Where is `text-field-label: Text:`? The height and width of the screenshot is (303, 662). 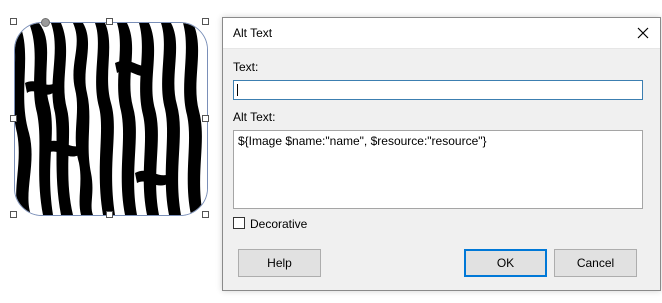
text-field-label: Text: is located at coordinates (246, 67).